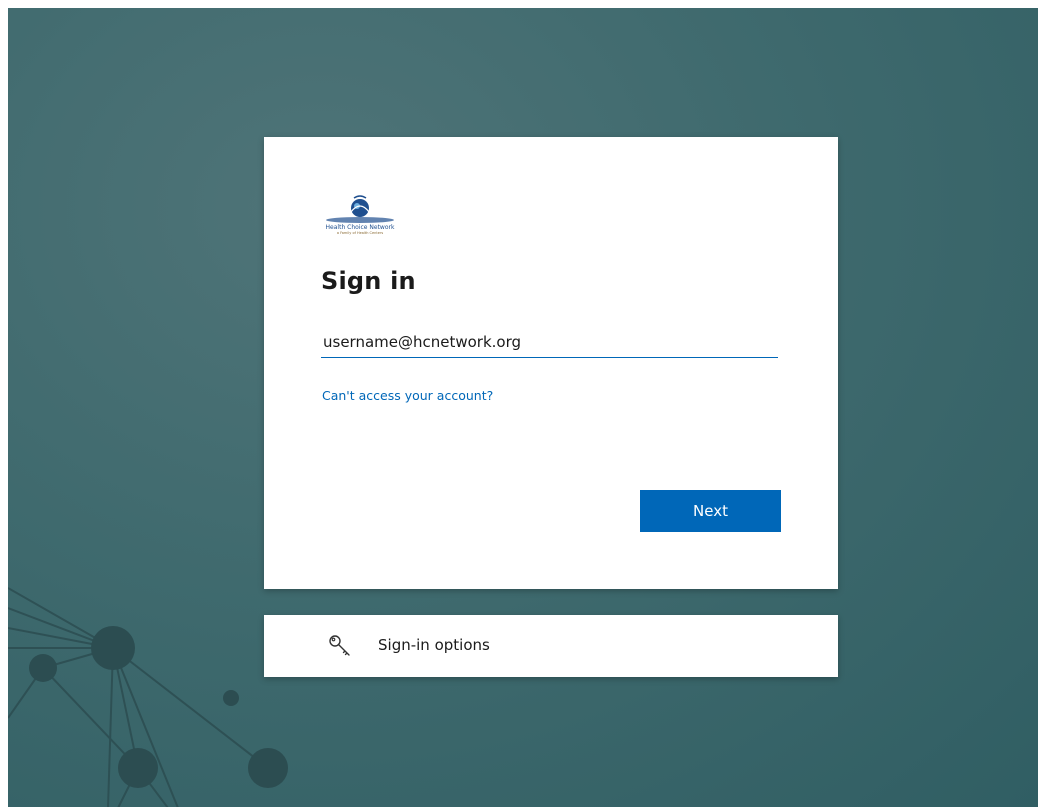  I want to click on page-title: Sign in, so click(368, 281).